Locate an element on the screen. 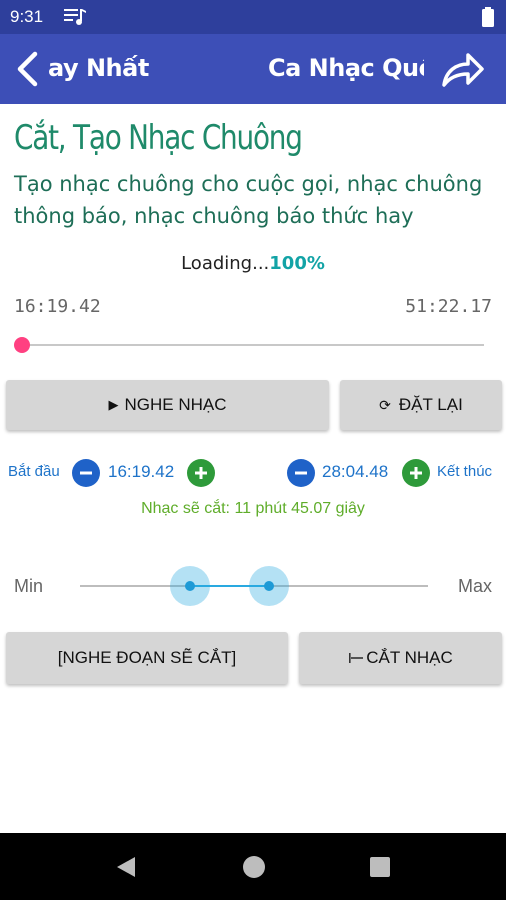 This screenshot has height=900, width=506. loading-status: Loading...100% is located at coordinates (253, 263).